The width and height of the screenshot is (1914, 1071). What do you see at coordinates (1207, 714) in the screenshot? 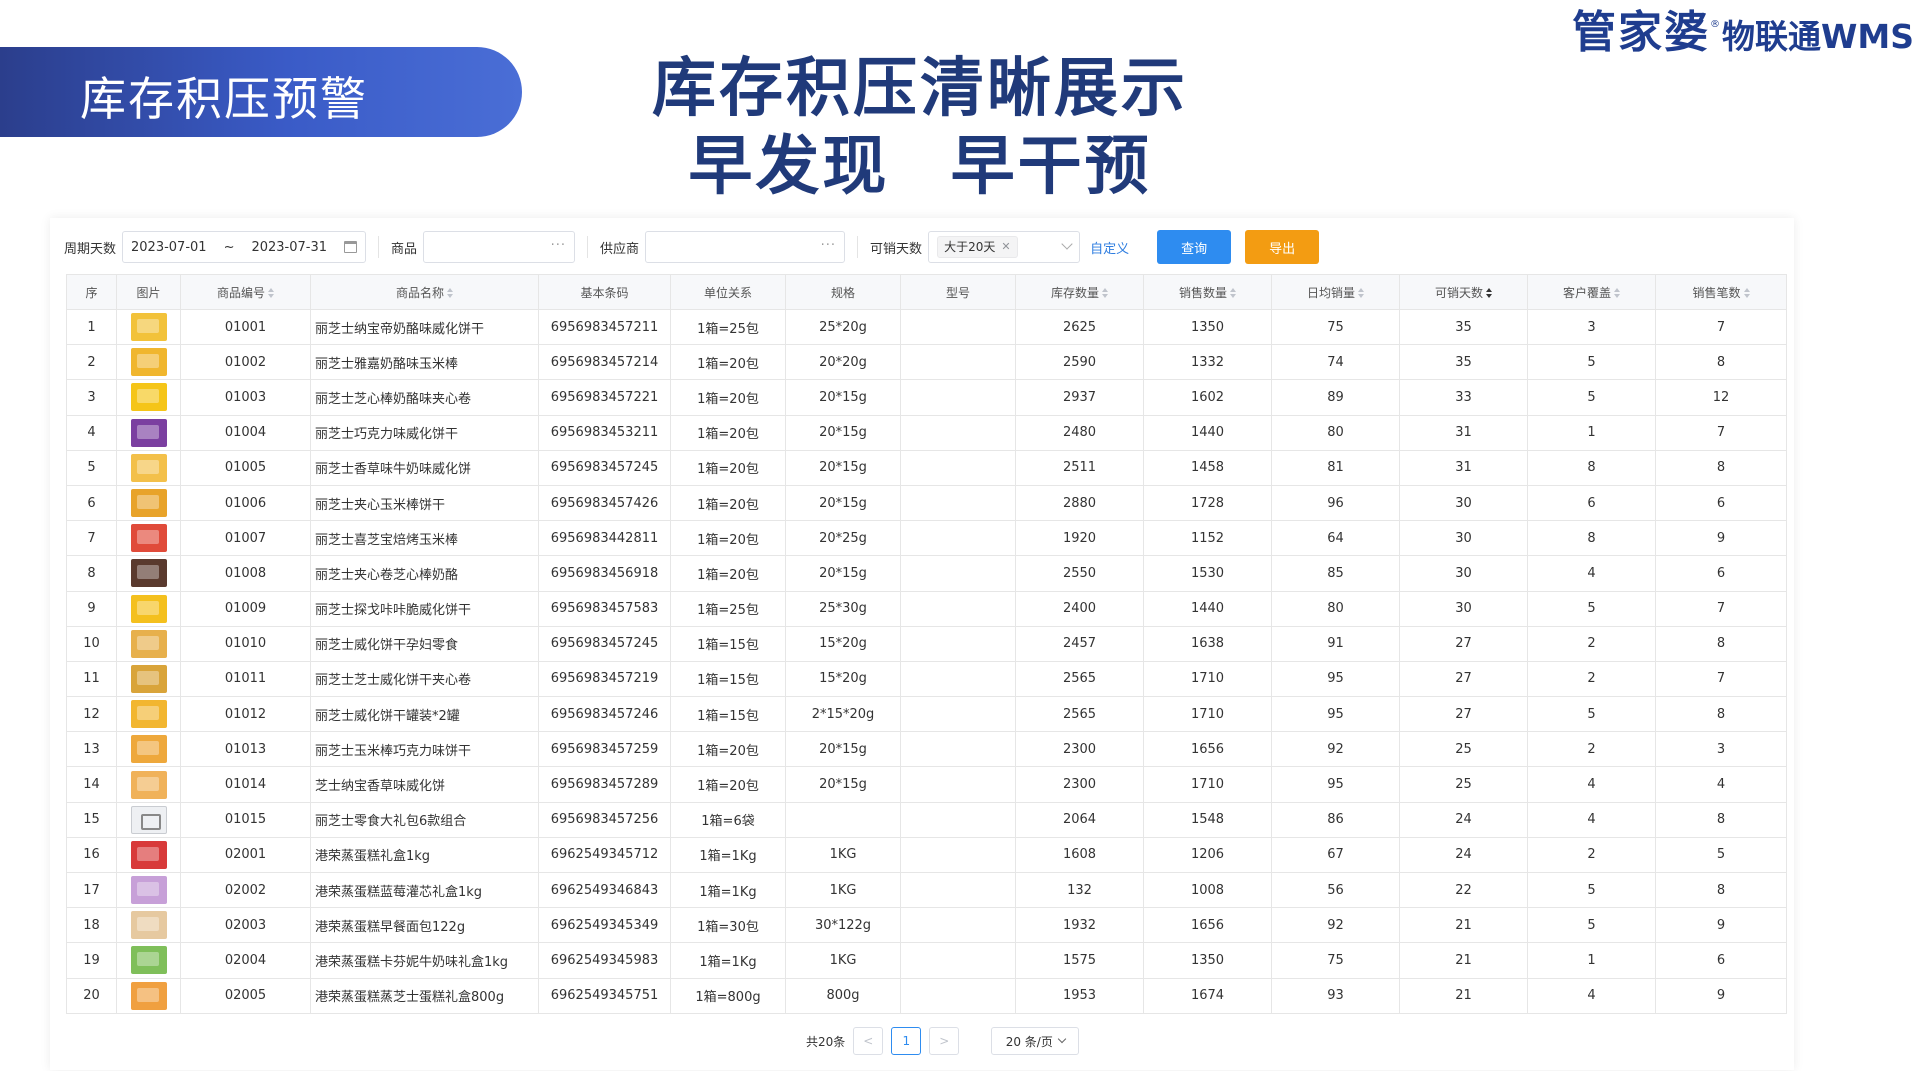
I see `cell-sales: 1710` at bounding box center [1207, 714].